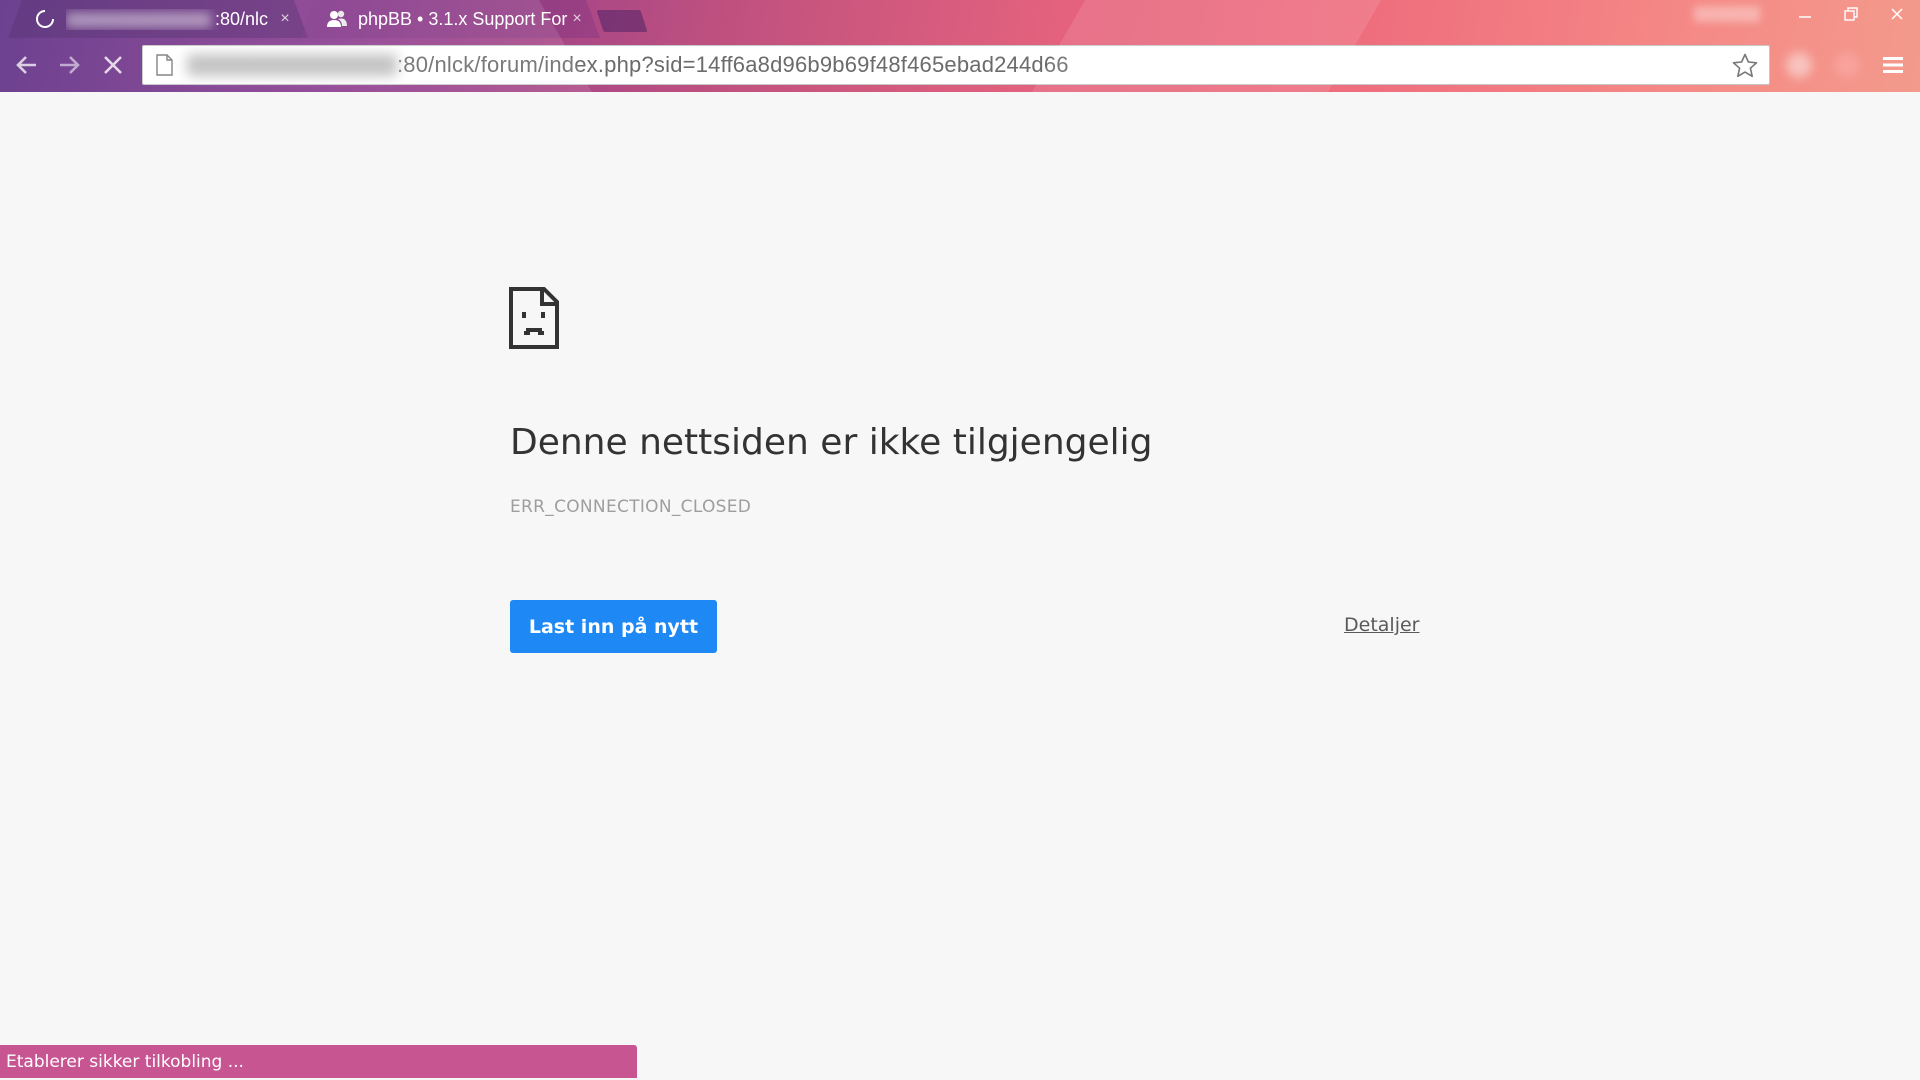 The width and height of the screenshot is (1920, 1080). I want to click on blurred-profile-name, so click(1727, 14).